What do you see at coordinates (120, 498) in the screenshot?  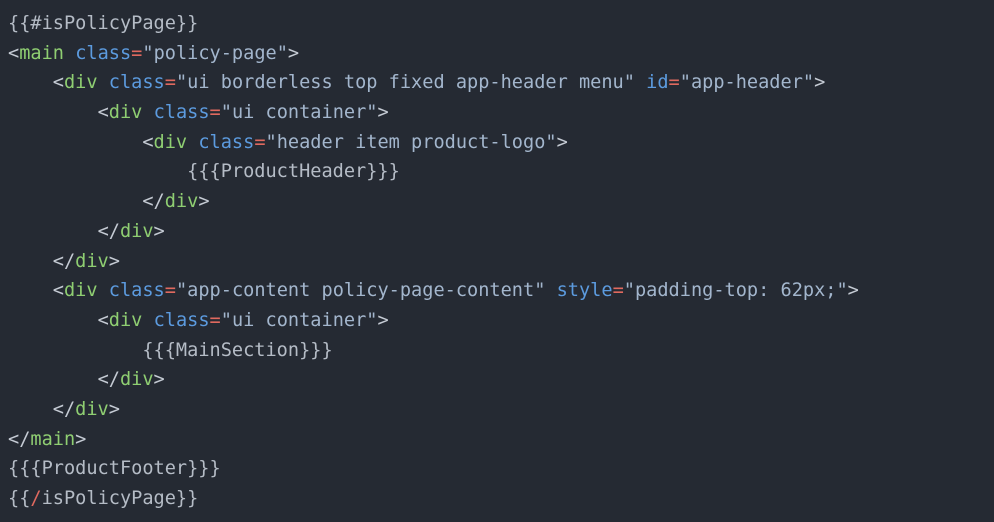 I see `code-token-mustache: isPolicyPage}}` at bounding box center [120, 498].